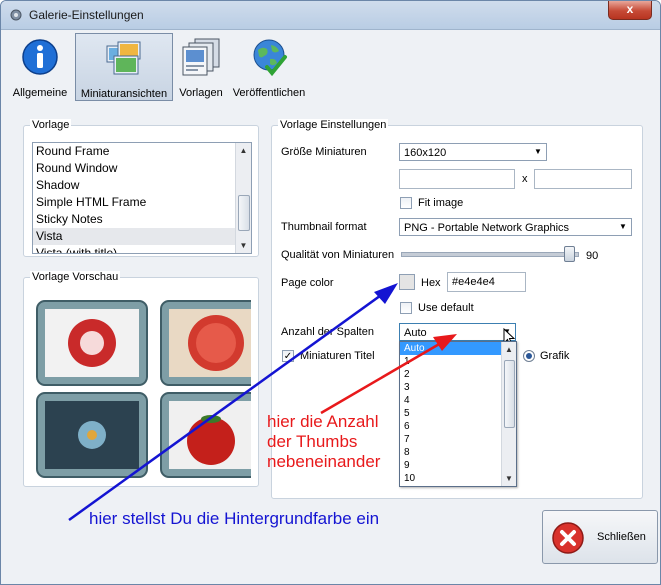  I want to click on red-arrowhead, so click(445, 342).